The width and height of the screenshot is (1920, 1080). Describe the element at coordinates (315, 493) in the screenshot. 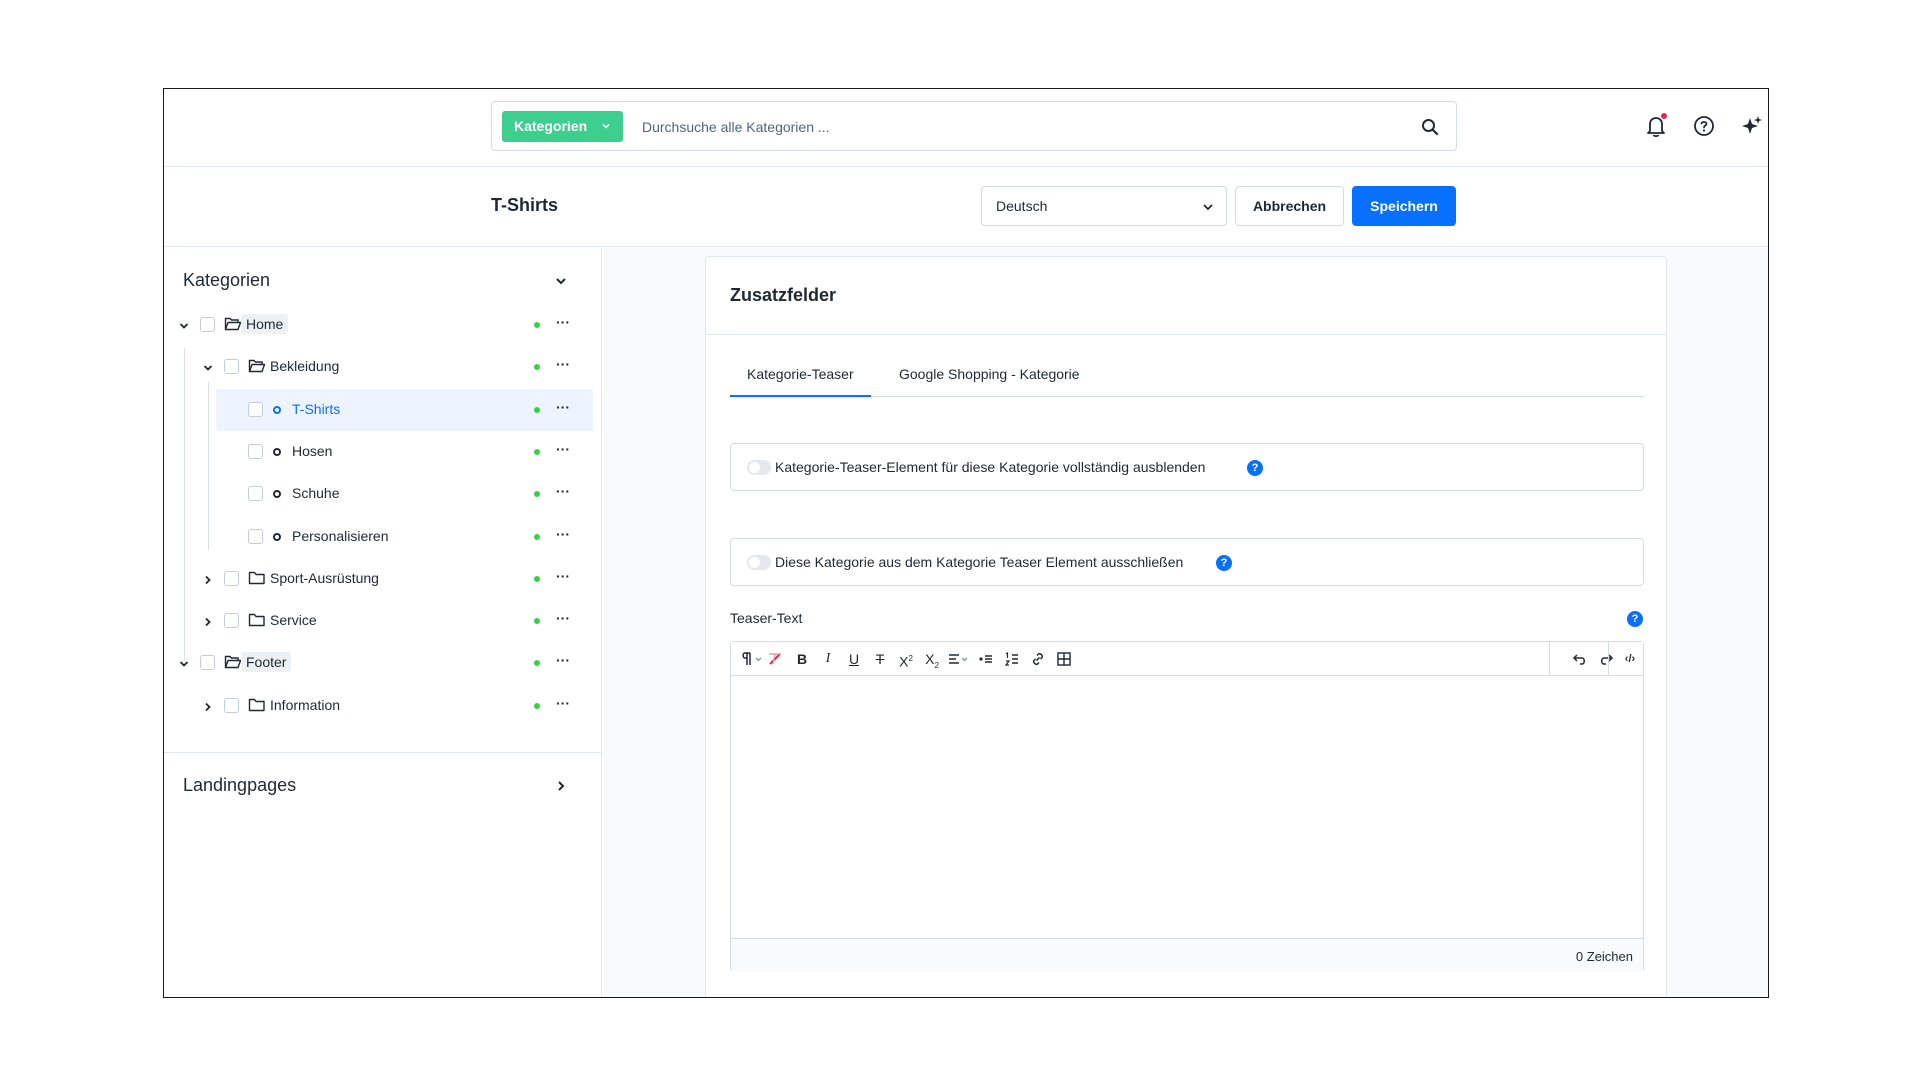

I see `tree-item-label: Schuhe` at that location.